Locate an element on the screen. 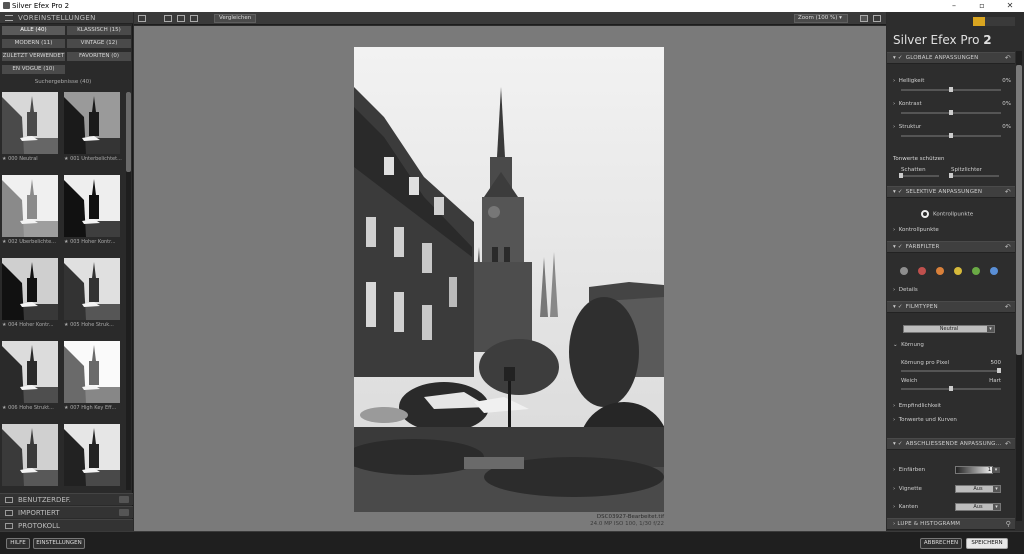  protect-shadows-label: Schatten is located at coordinates (913, 170).